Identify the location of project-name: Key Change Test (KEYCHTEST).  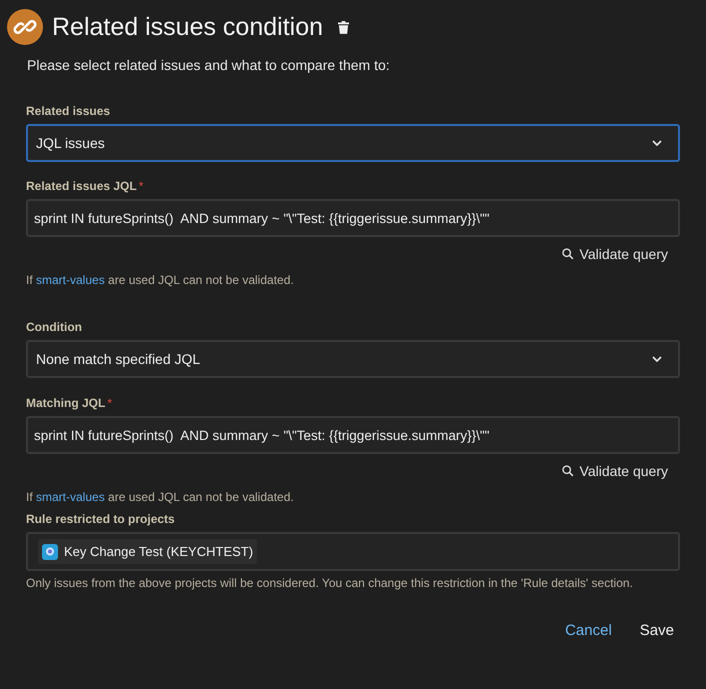
(159, 551).